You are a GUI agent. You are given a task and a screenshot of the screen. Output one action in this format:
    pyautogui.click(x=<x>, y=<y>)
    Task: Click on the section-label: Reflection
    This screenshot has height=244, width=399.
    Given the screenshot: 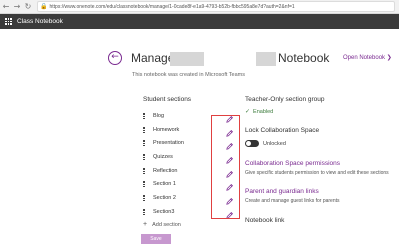 What is the action you would take?
    pyautogui.click(x=165, y=170)
    